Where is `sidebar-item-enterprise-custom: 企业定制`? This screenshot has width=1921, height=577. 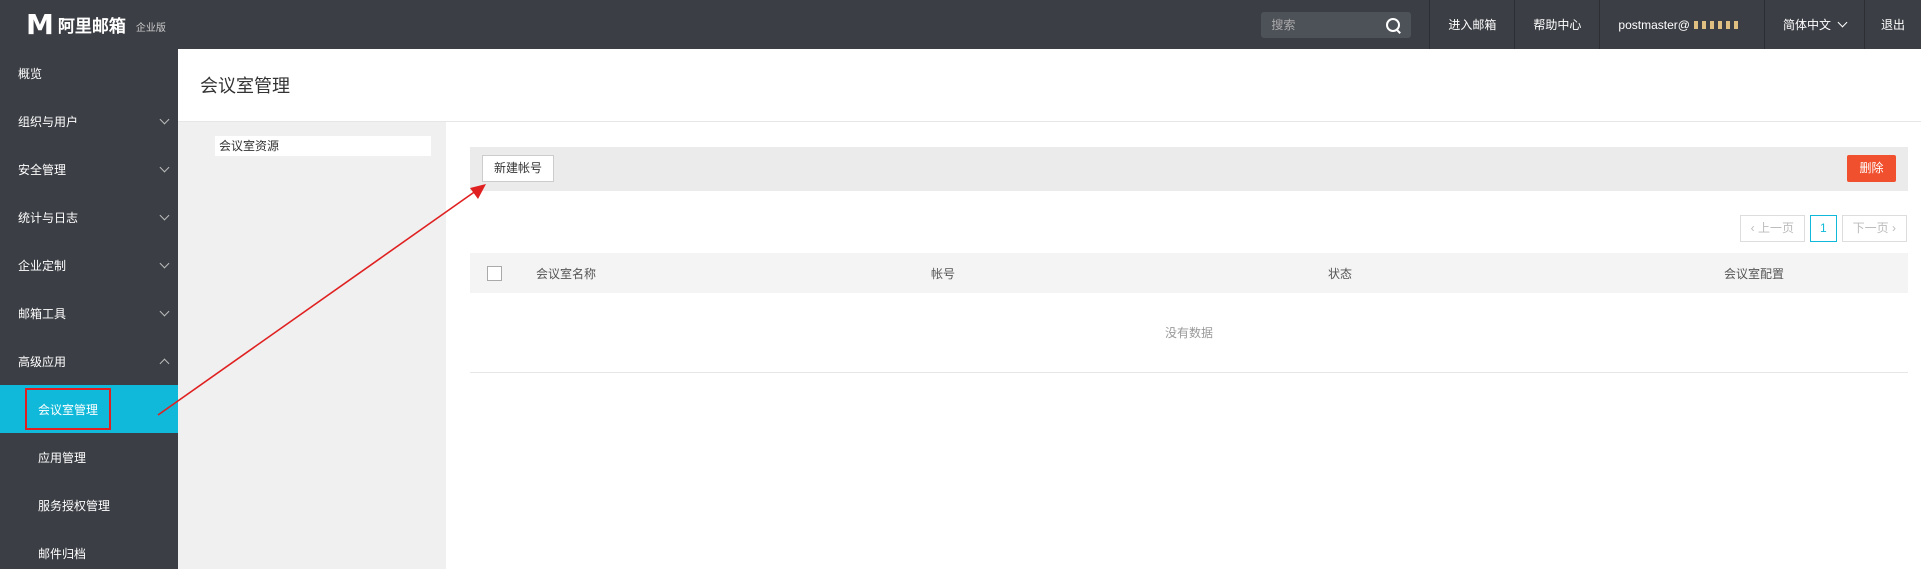
sidebar-item-enterprise-custom: 企业定制 is located at coordinates (89, 265).